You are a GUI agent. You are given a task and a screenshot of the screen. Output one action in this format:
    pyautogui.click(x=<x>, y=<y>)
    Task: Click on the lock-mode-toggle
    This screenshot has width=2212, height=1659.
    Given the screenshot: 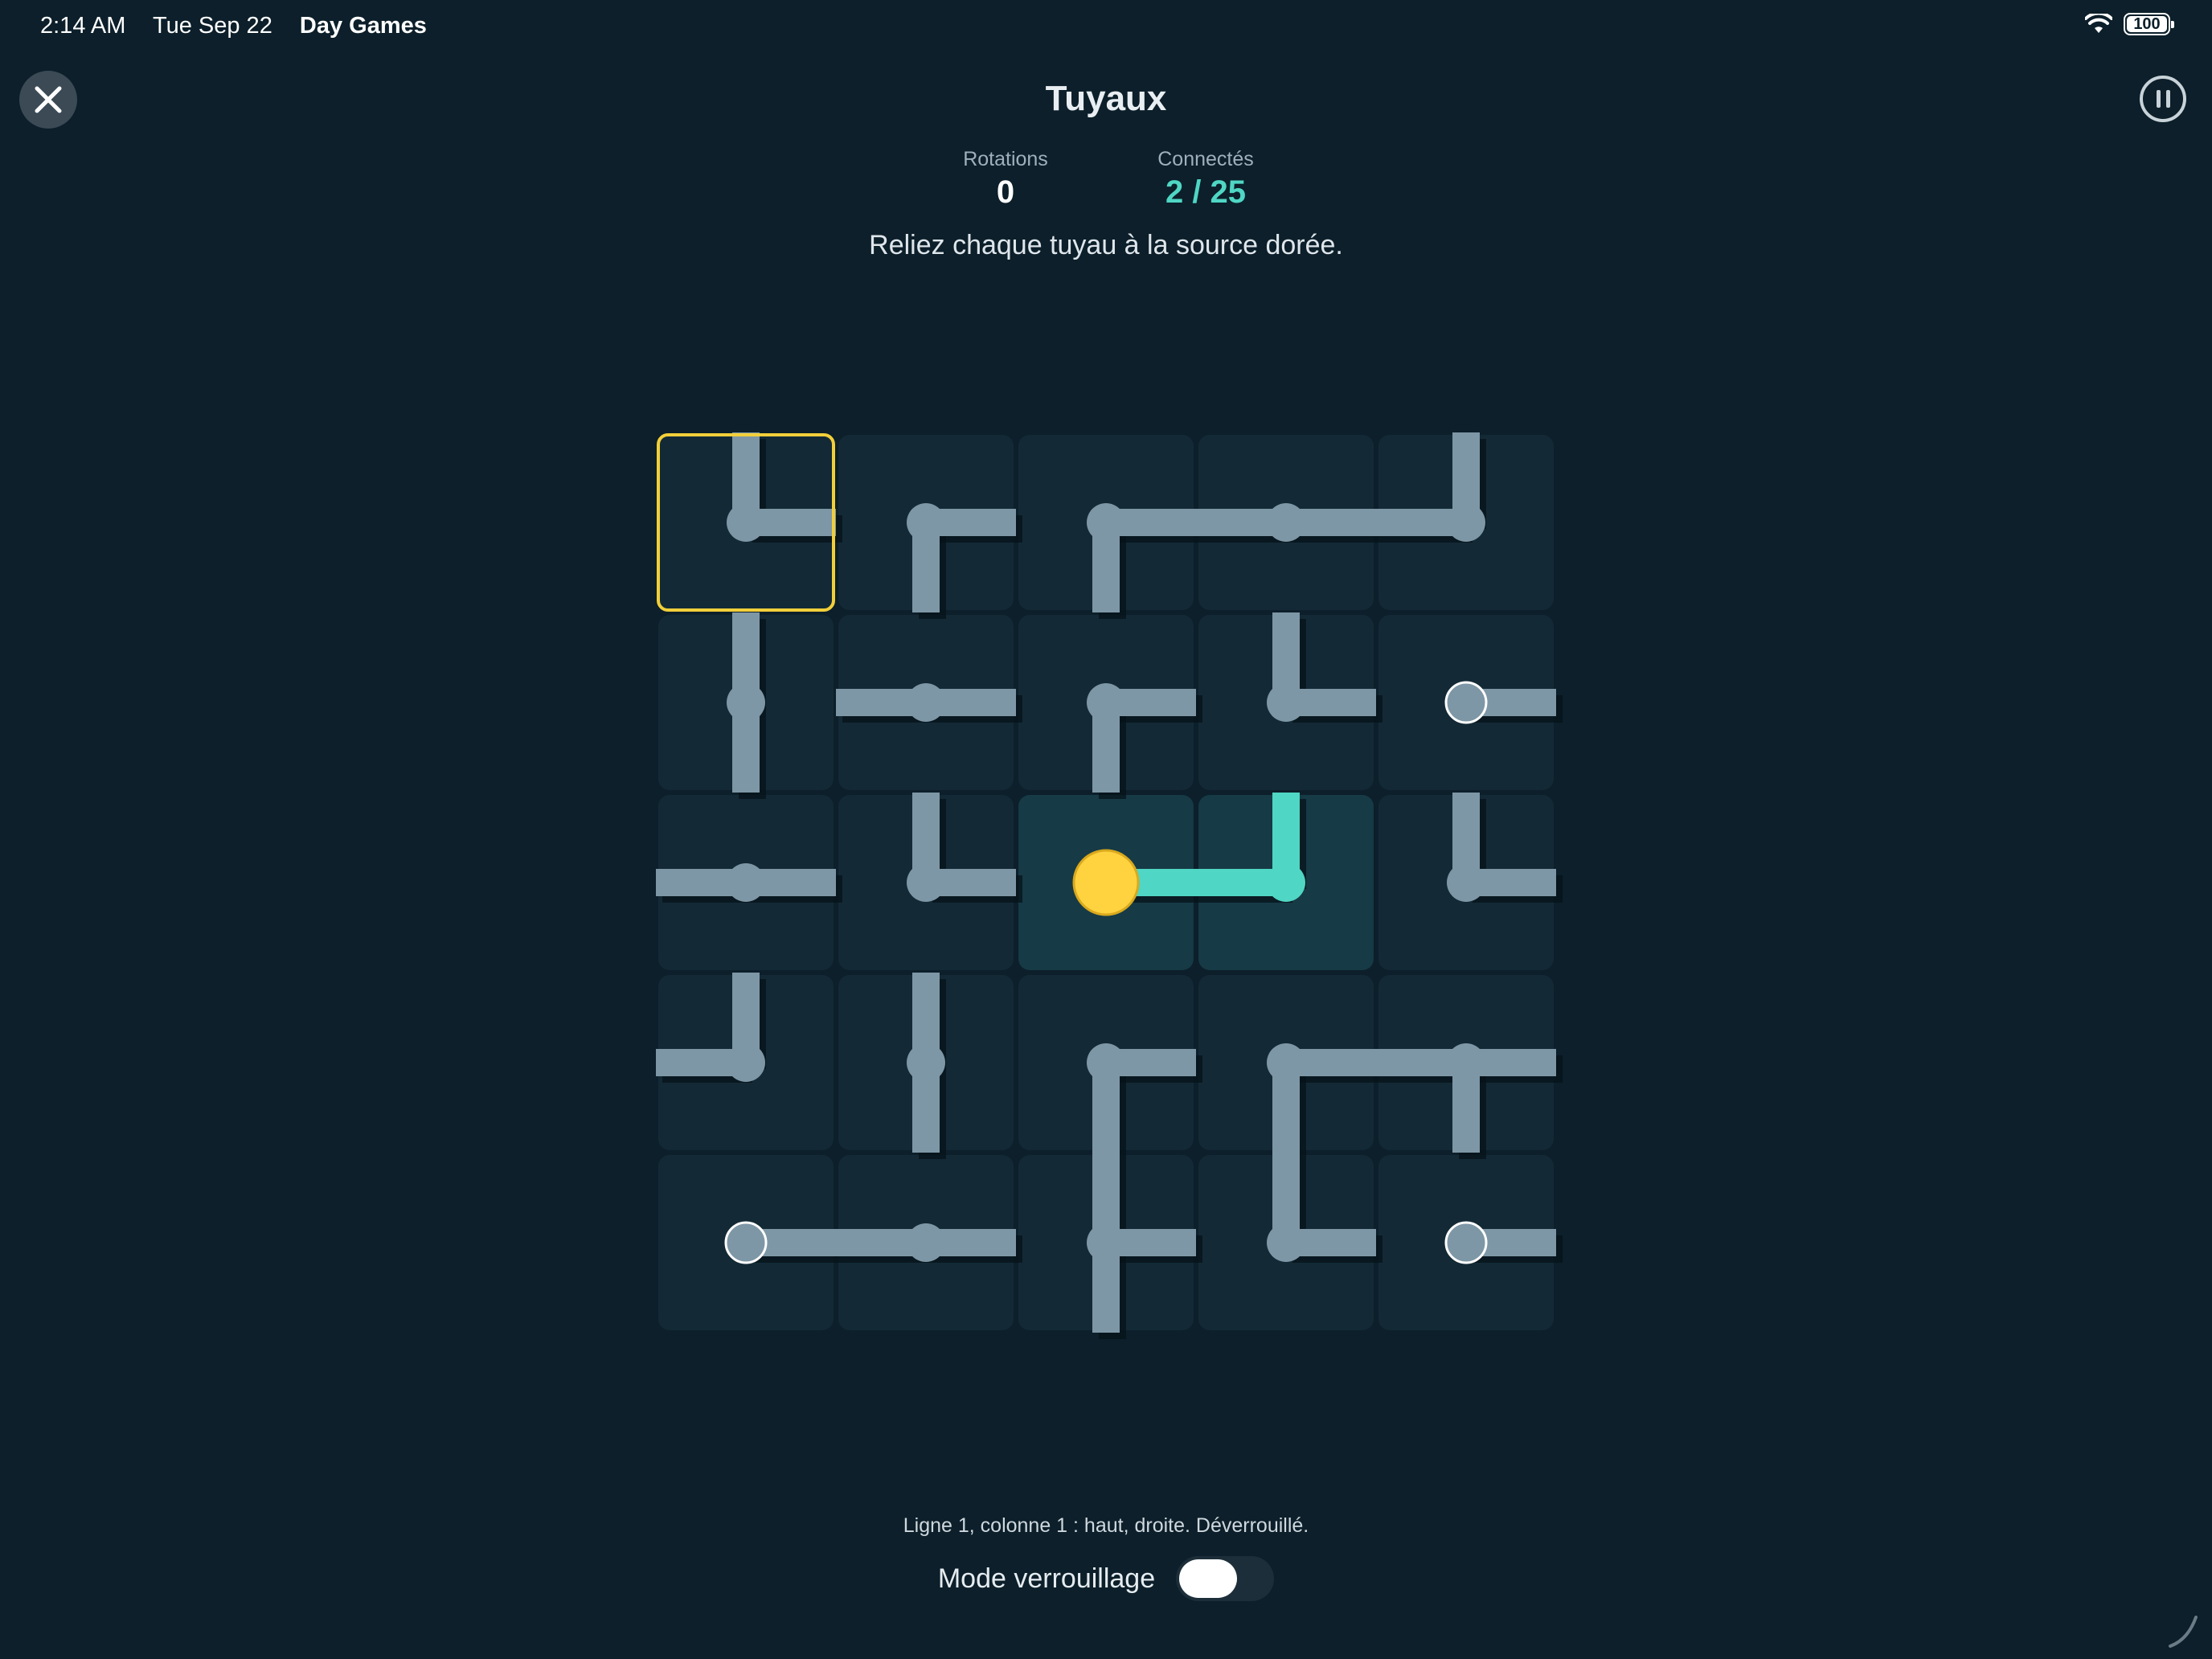 What is the action you would take?
    pyautogui.click(x=1225, y=1578)
    